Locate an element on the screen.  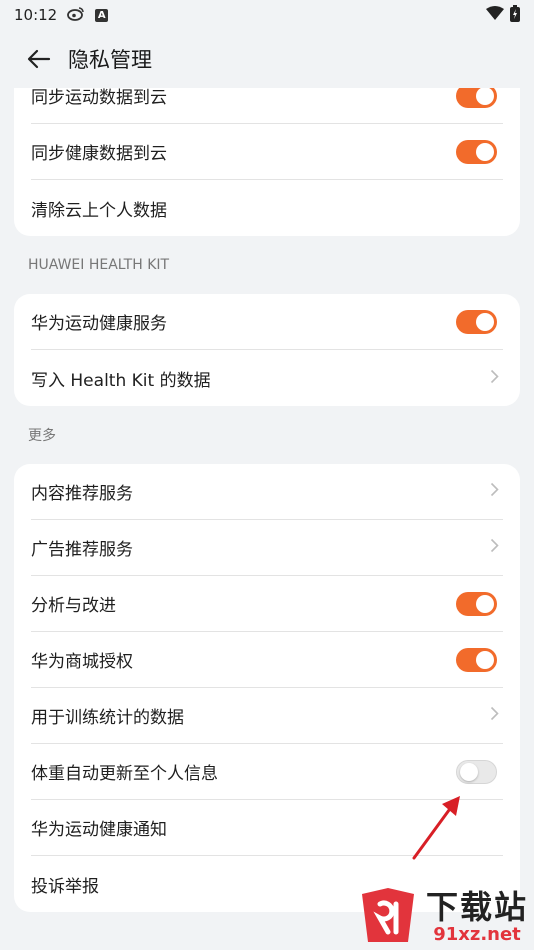
status-time: 10:12 is located at coordinates (36, 15).